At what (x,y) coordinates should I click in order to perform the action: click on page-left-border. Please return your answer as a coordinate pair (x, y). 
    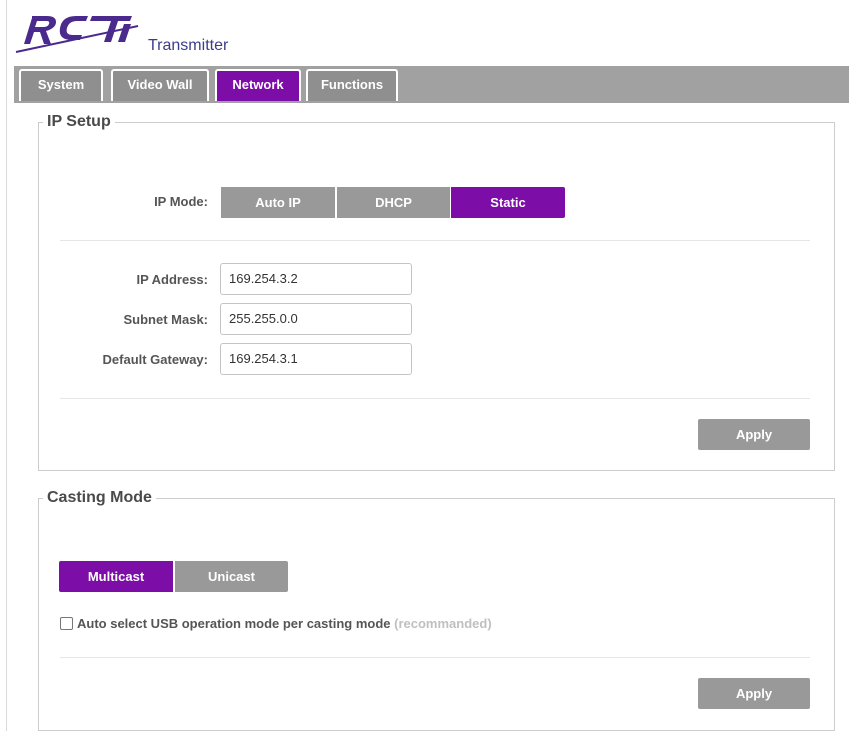
    Looking at the image, I should click on (6, 365).